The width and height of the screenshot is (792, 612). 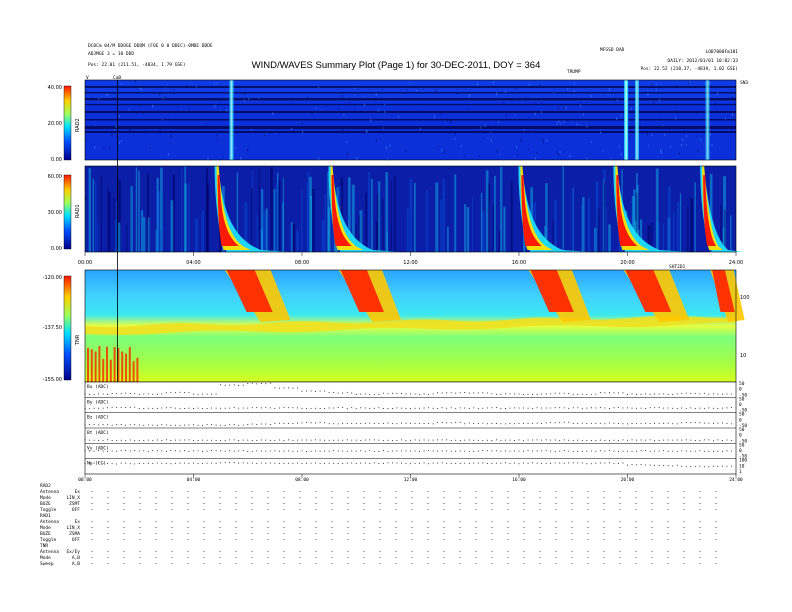 I want to click on rad1-xtick-label-2: 08:00, so click(x=302, y=263).